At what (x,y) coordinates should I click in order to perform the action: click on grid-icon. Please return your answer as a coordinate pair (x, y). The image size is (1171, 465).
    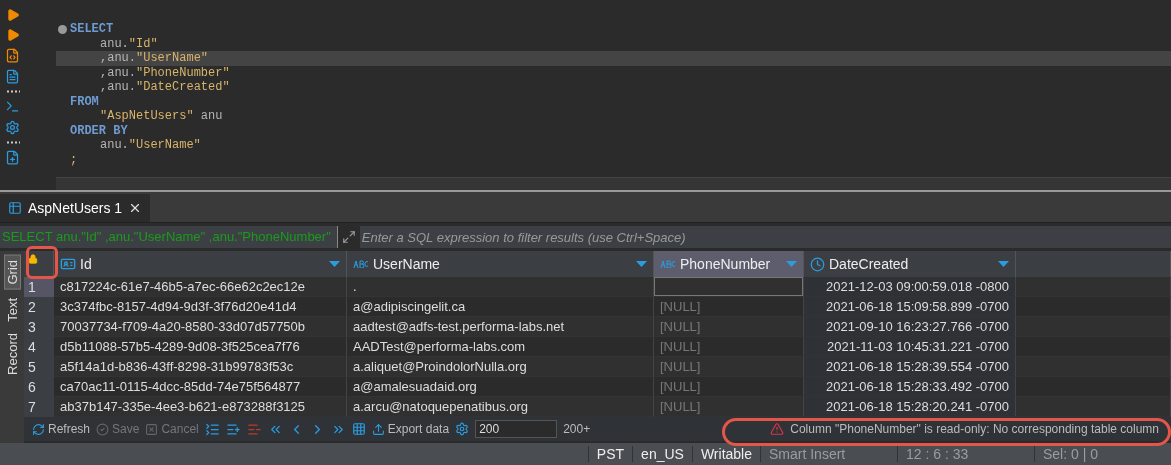
    Looking at the image, I should click on (358, 429).